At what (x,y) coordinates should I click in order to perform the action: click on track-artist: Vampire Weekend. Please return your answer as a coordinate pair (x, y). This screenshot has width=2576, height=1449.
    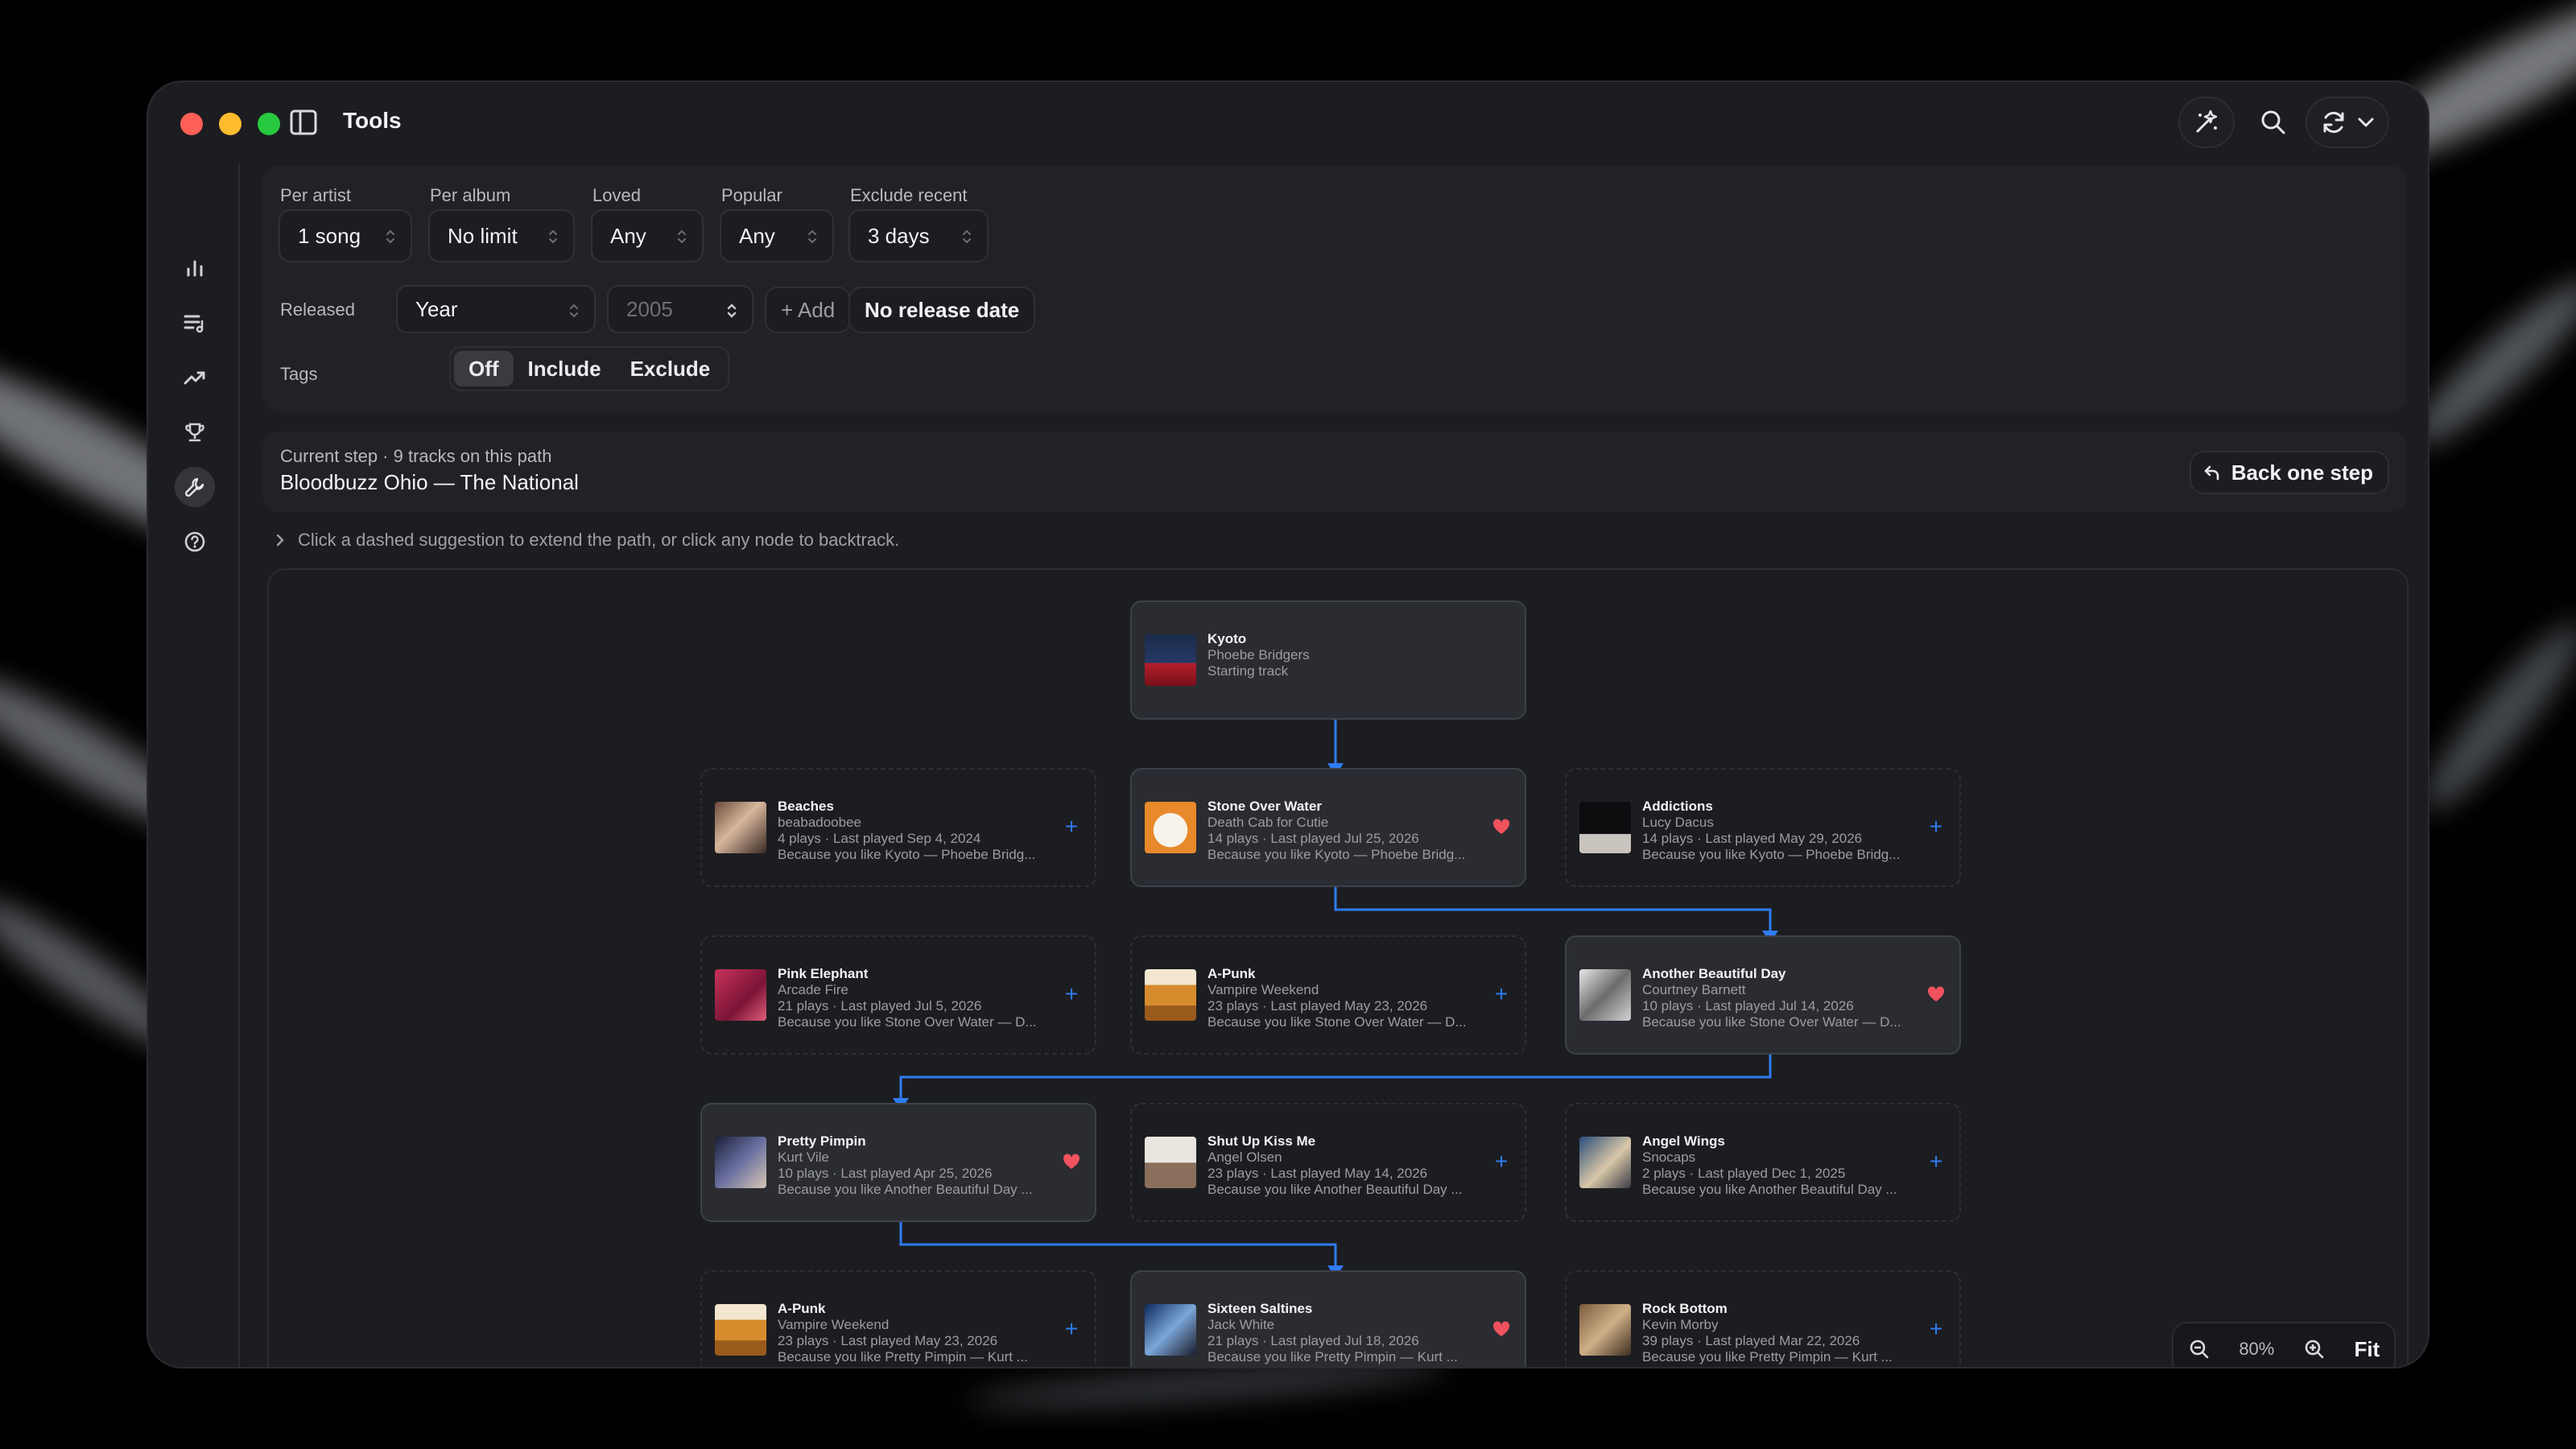
    Looking at the image, I should click on (834, 1324).